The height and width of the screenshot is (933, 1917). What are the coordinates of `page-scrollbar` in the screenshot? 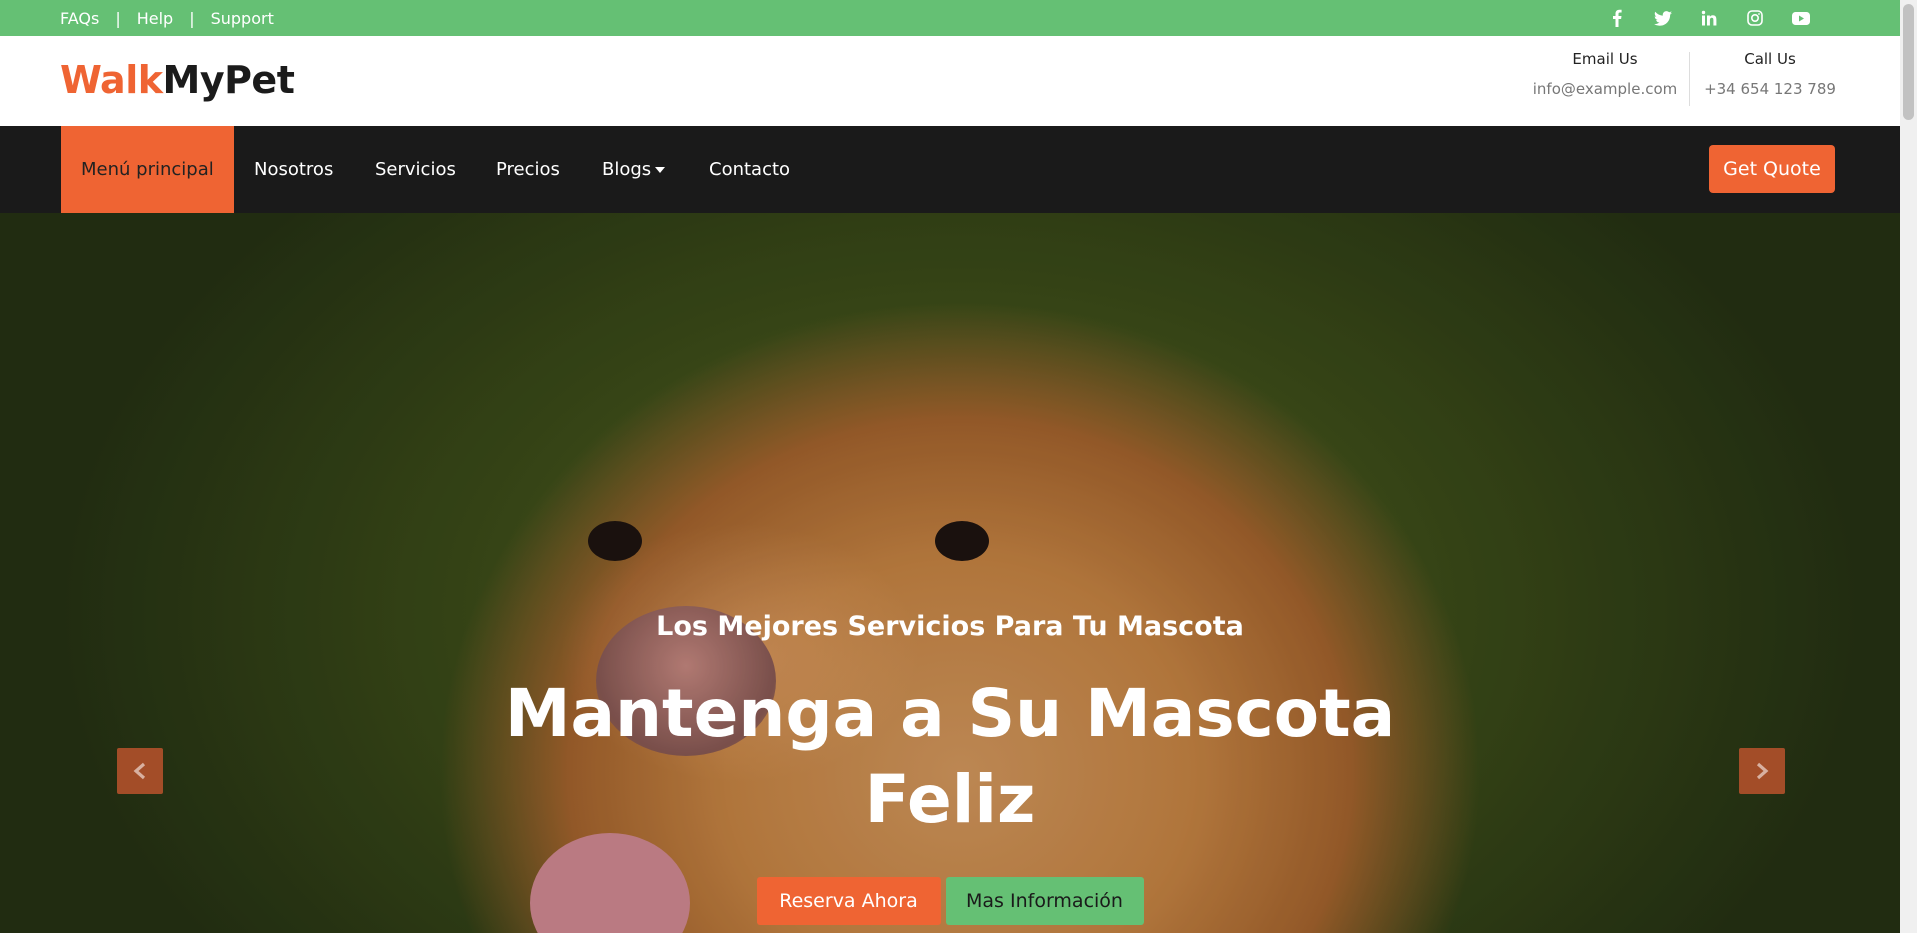 It's located at (1908, 466).